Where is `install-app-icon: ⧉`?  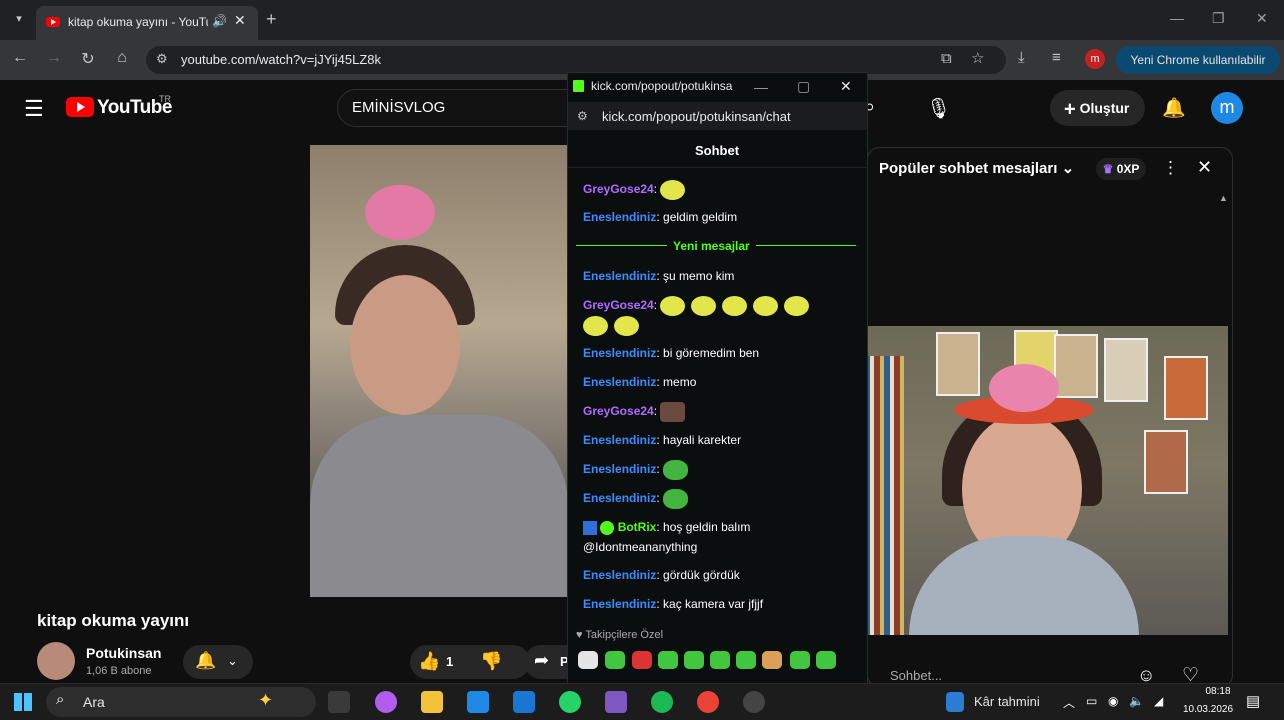
install-app-icon: ⧉ is located at coordinates (946, 58).